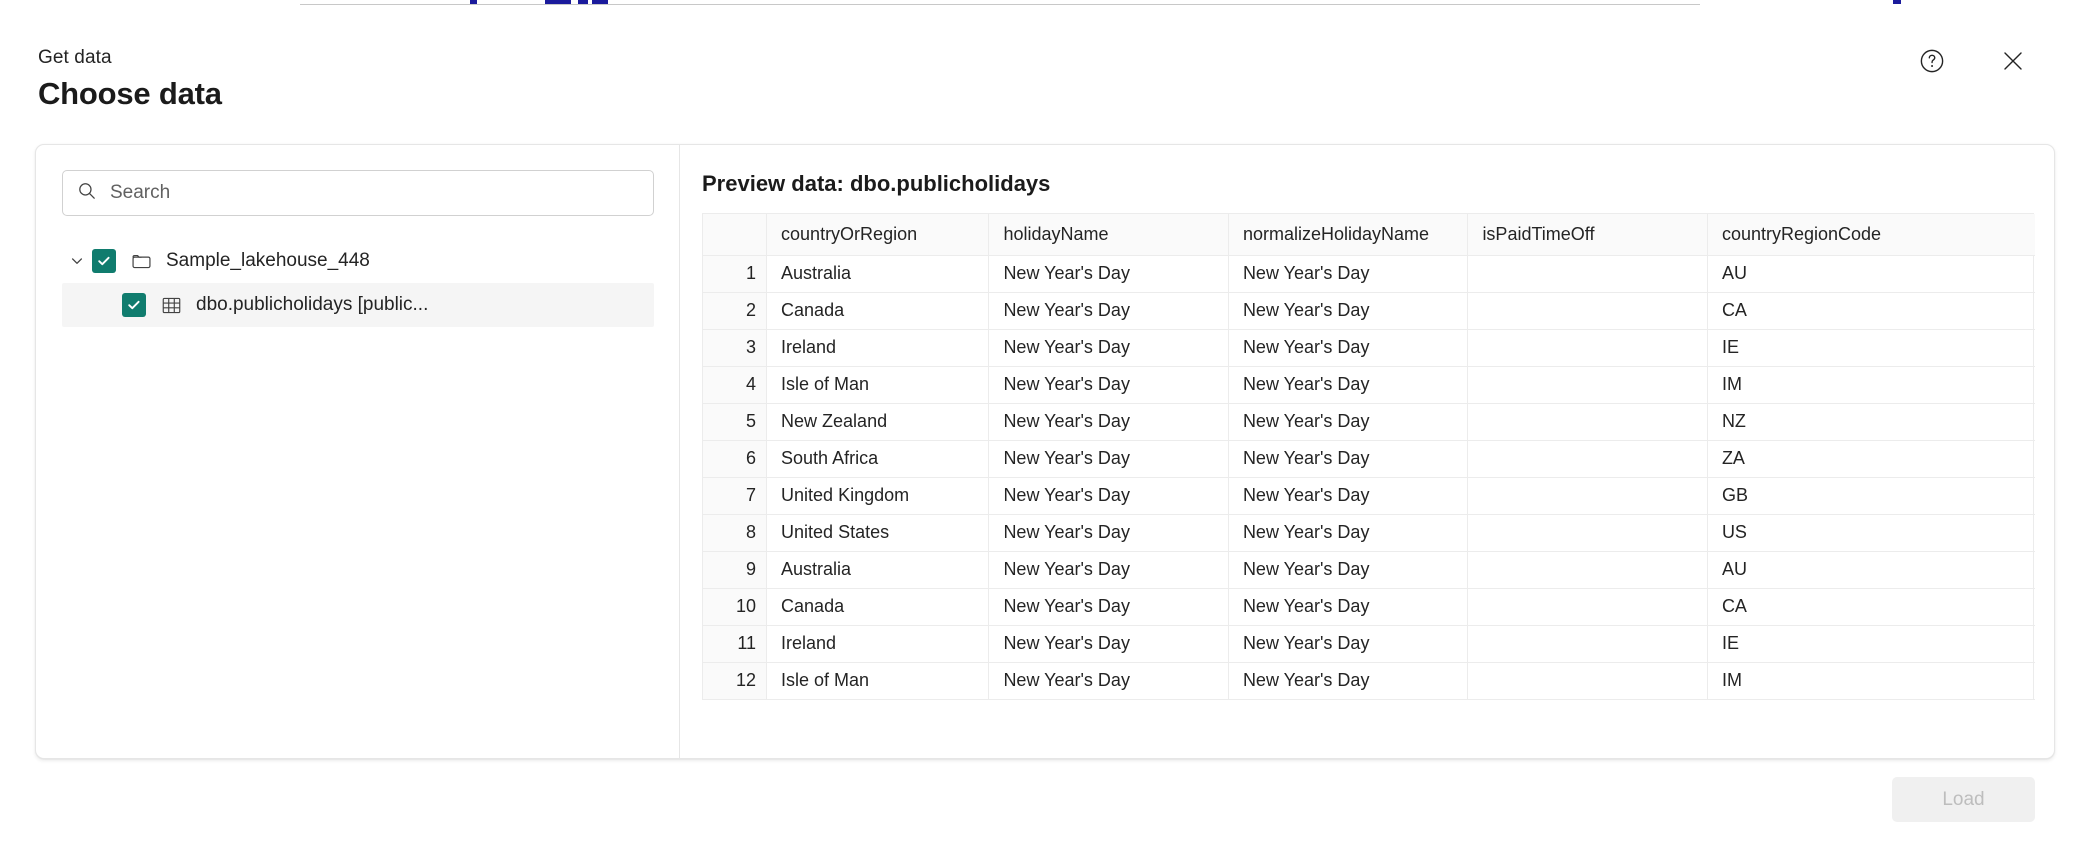  I want to click on dialog-eyebrow: Get data, so click(75, 57).